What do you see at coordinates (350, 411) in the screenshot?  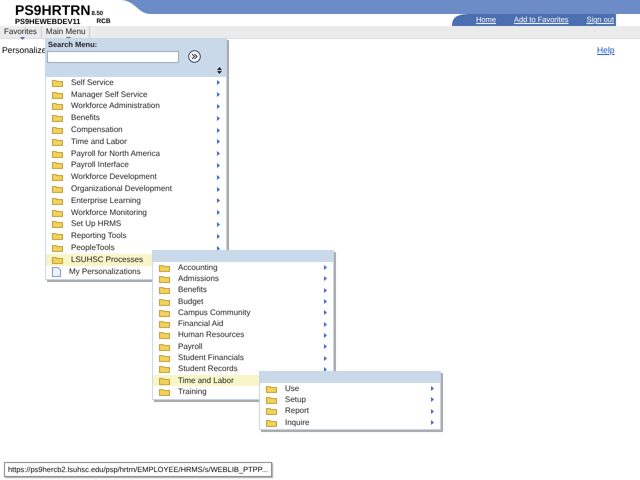 I see `menu-item: Report` at bounding box center [350, 411].